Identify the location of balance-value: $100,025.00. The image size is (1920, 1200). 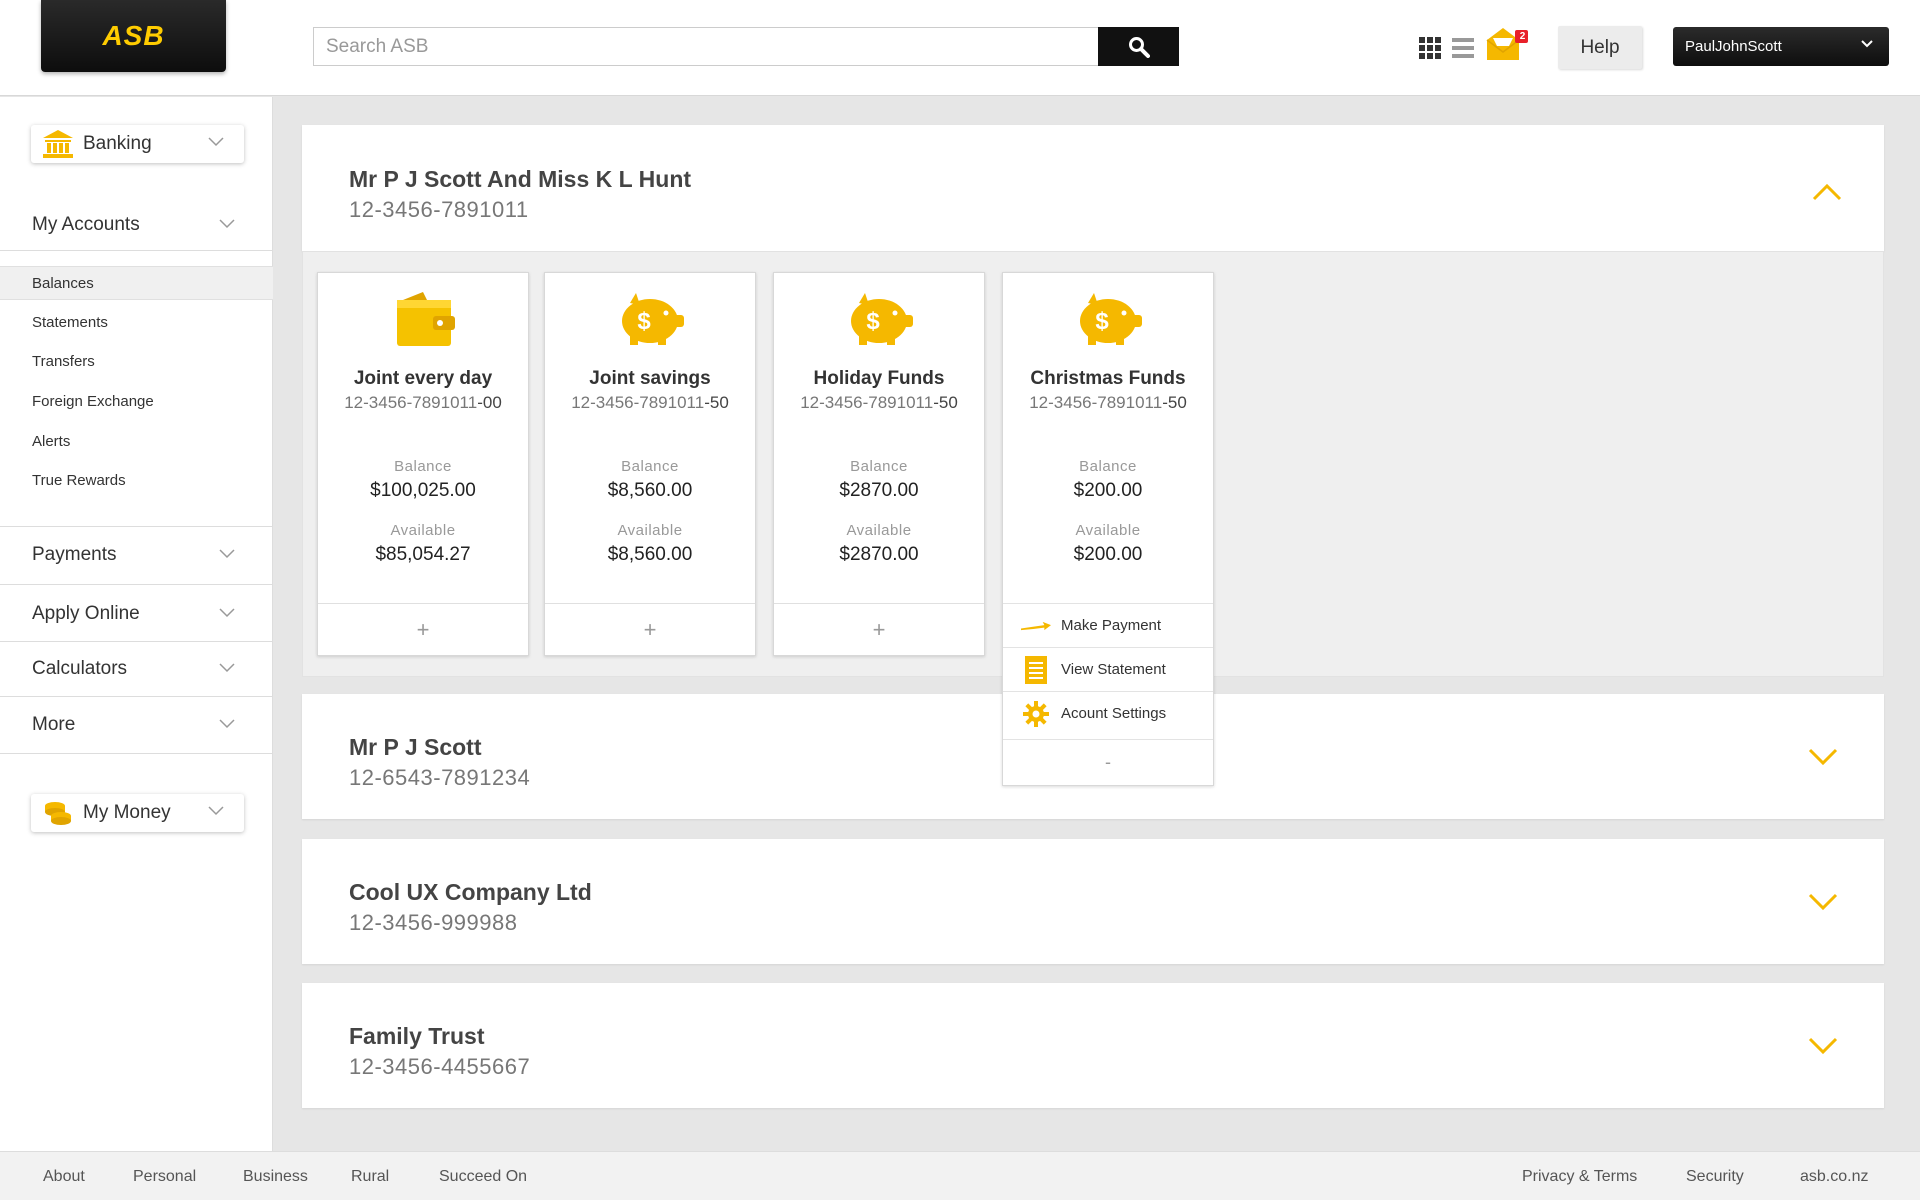
(423, 490).